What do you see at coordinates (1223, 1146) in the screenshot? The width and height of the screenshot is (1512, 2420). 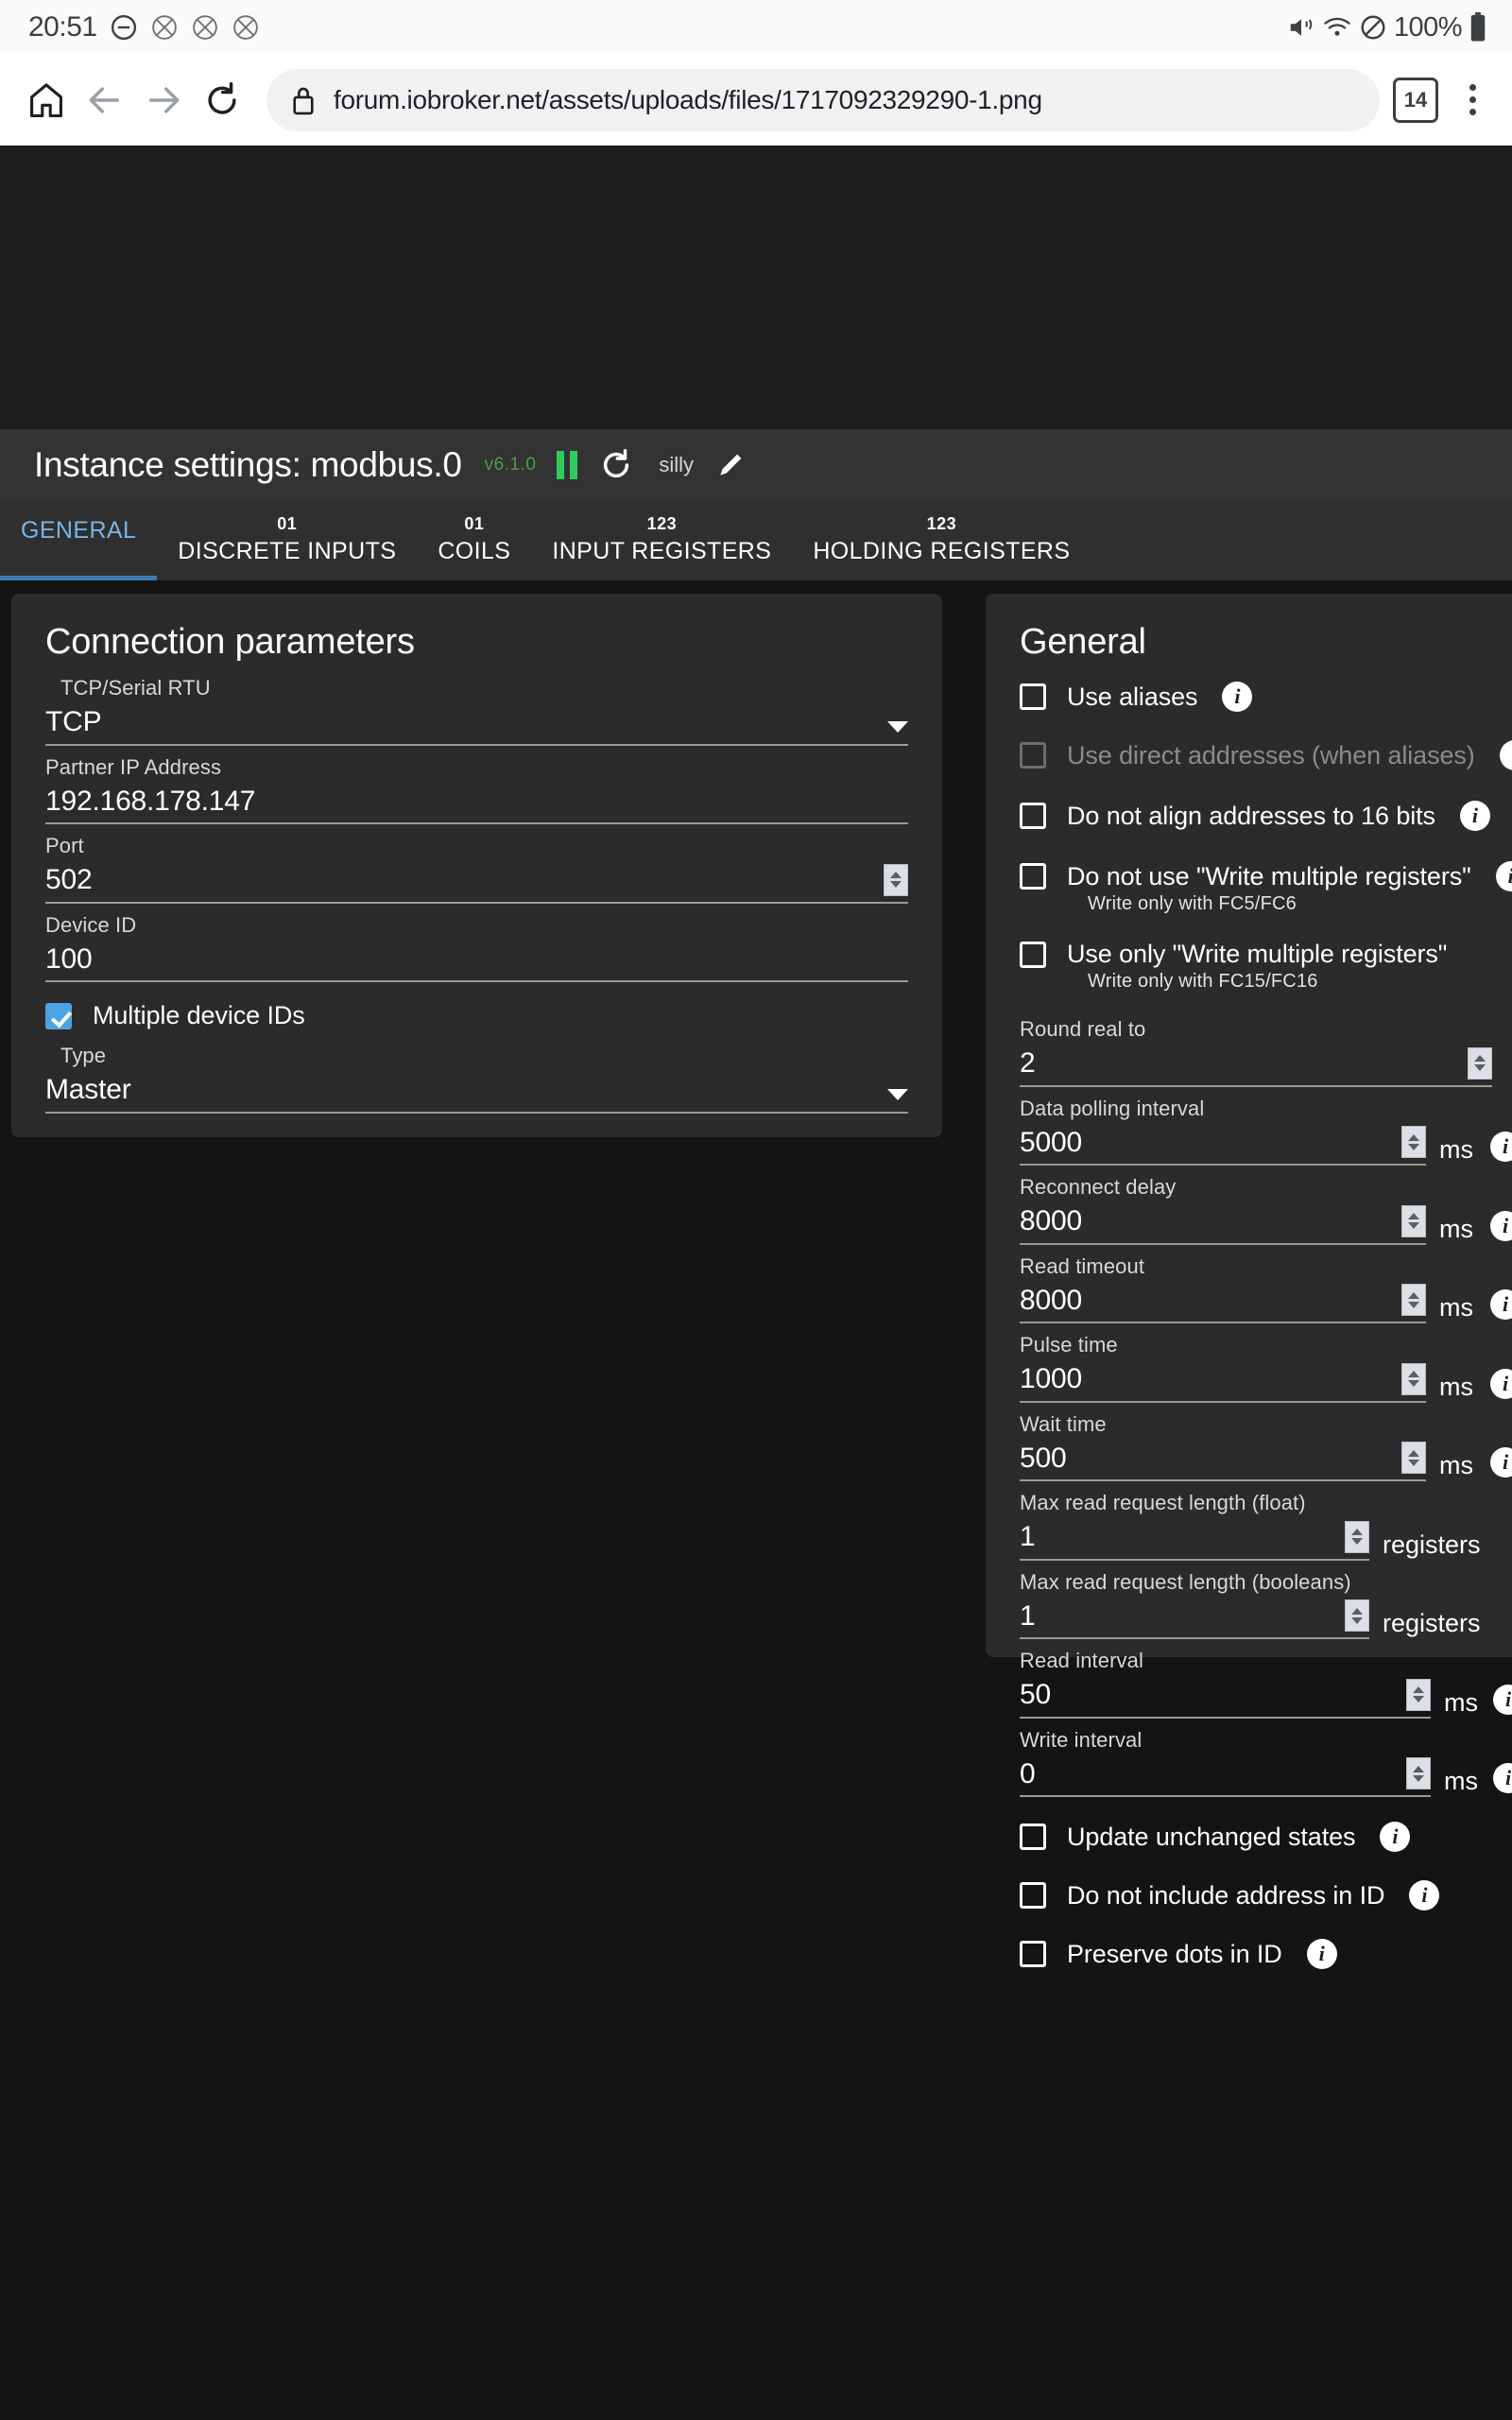 I see `data-polling-interval-input: 5000` at bounding box center [1223, 1146].